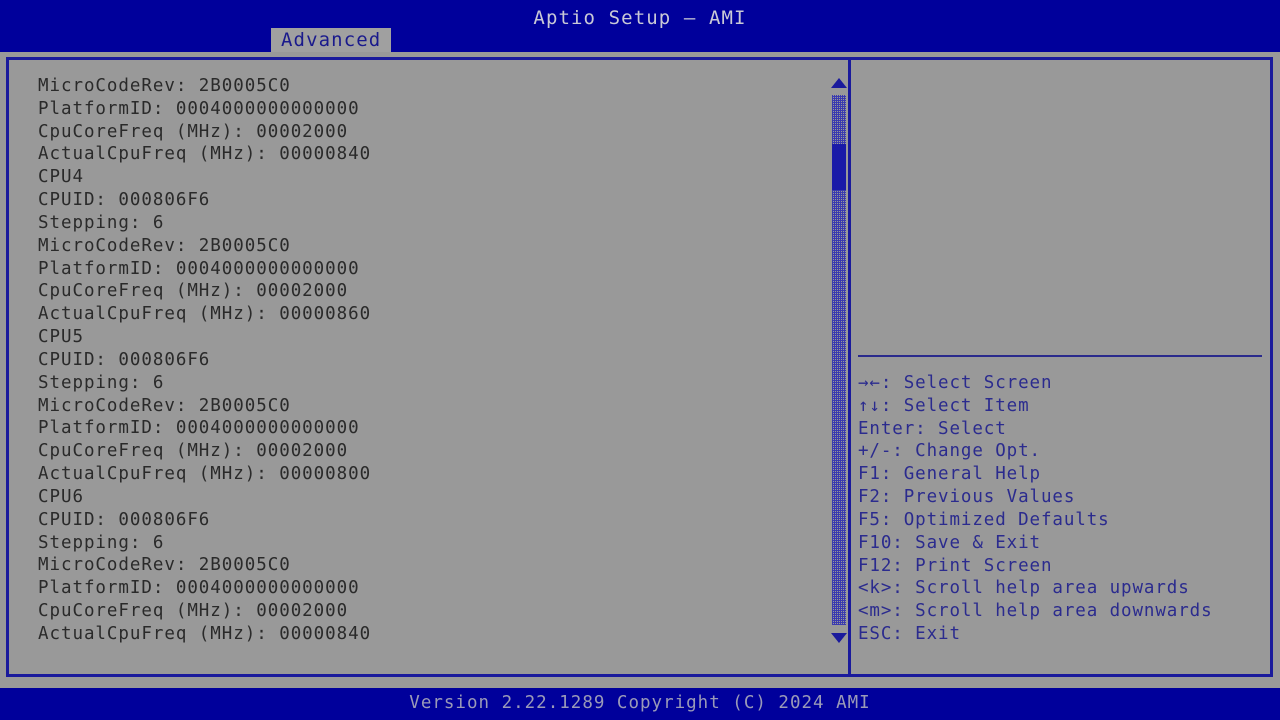 The image size is (1280, 720). Describe the element at coordinates (839, 167) in the screenshot. I see `scrollbar-thumb` at that location.